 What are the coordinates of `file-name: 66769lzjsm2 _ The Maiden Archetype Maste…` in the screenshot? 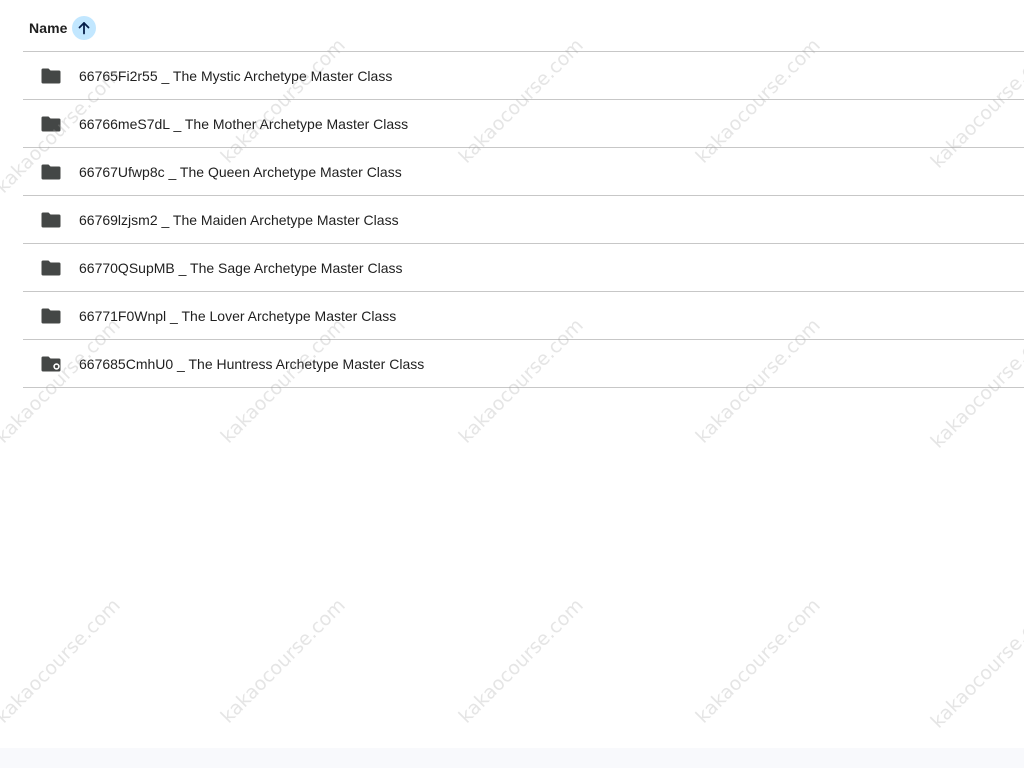 It's located at (239, 219).